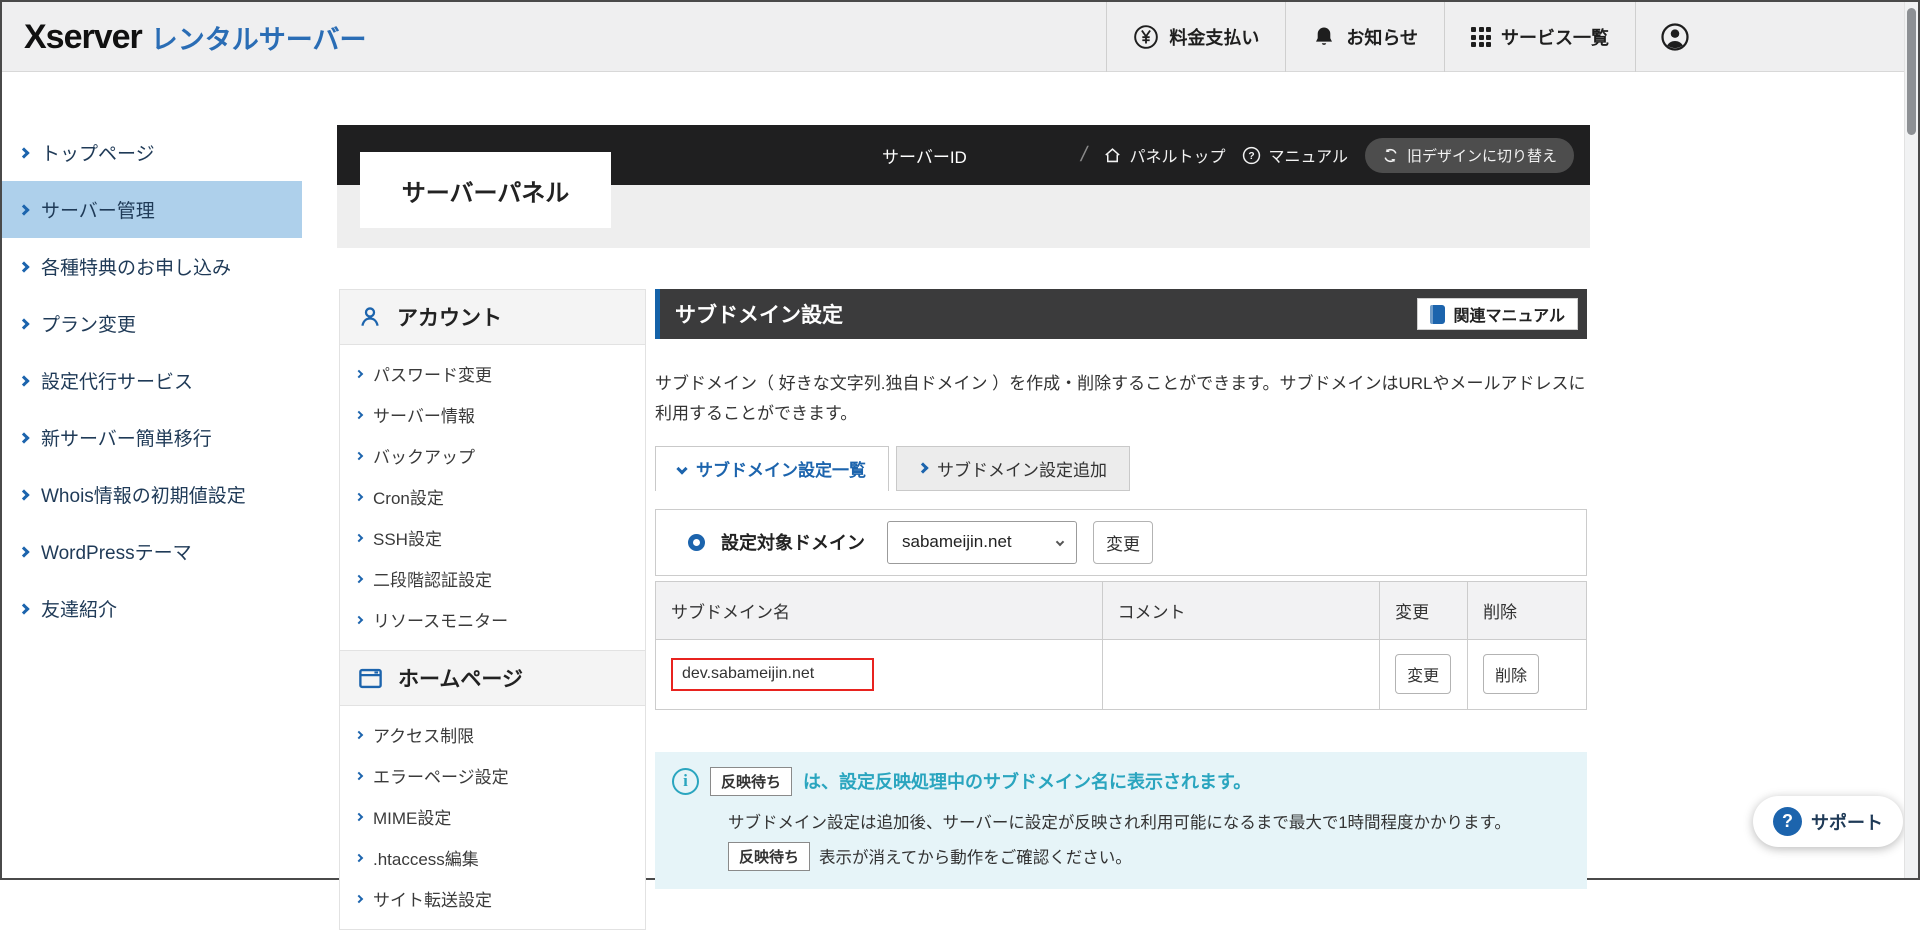 This screenshot has height=930, width=1920. What do you see at coordinates (136, 268) in the screenshot?
I see `sidebar-item-label: 各種特典のお申し込み` at bounding box center [136, 268].